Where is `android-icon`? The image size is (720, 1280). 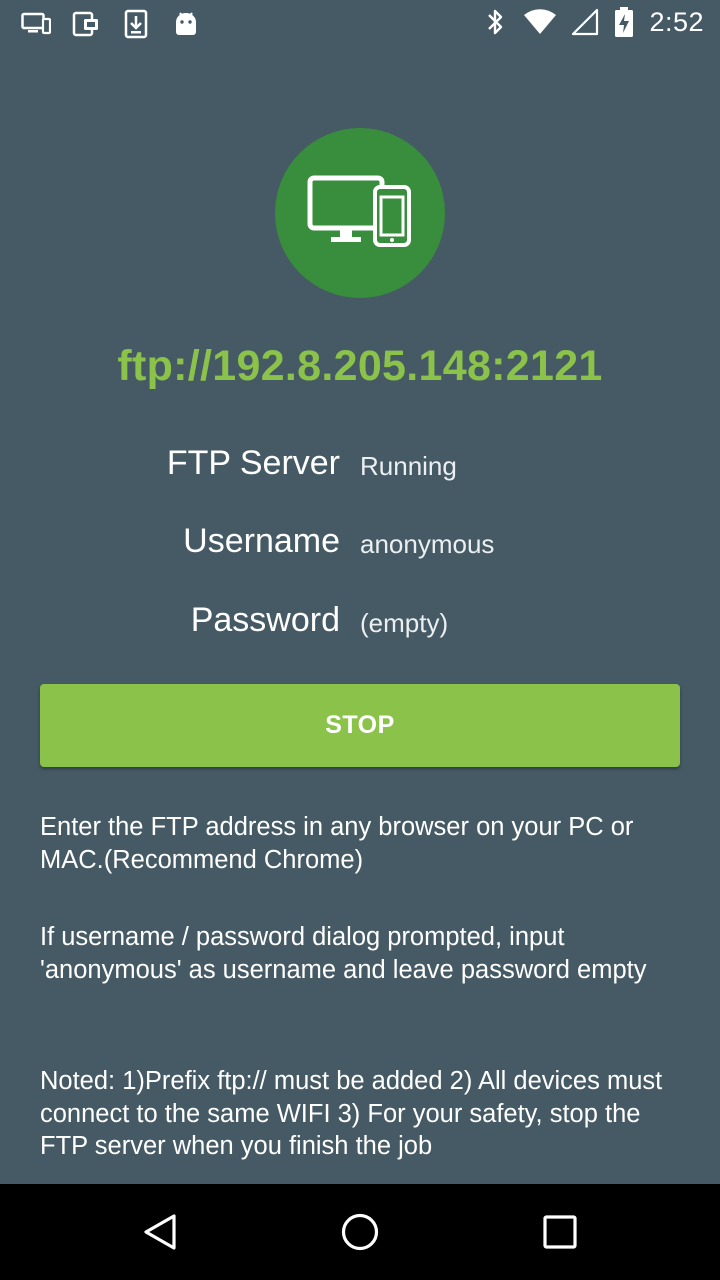
android-icon is located at coordinates (186, 24).